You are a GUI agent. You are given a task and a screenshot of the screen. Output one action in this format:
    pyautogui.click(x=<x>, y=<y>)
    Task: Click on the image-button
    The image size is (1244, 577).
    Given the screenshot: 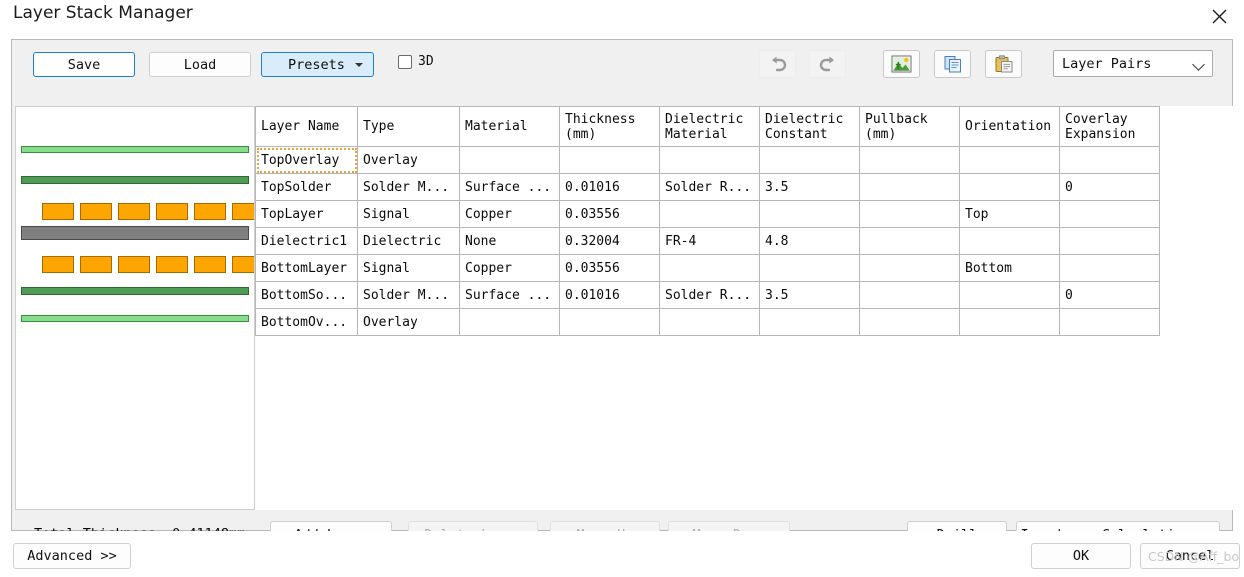 What is the action you would take?
    pyautogui.click(x=901, y=64)
    